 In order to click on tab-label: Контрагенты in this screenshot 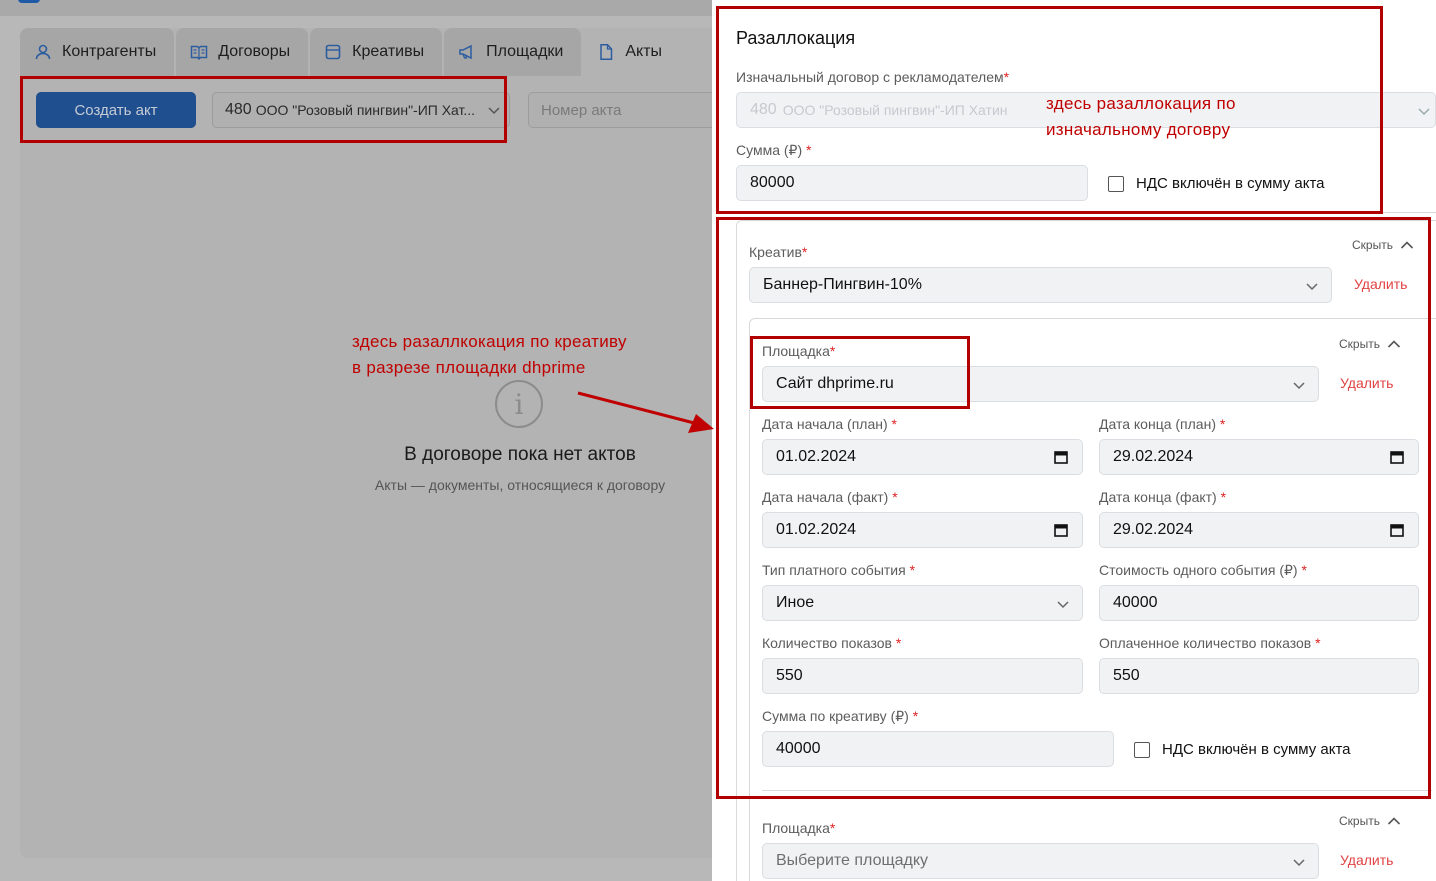, I will do `click(109, 51)`.